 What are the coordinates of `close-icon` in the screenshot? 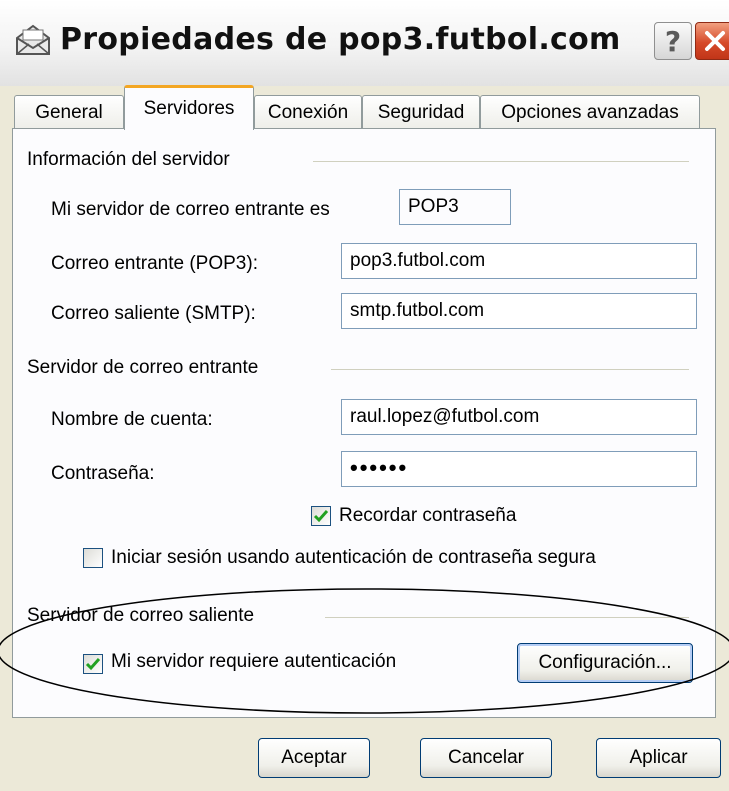 It's located at (715, 41).